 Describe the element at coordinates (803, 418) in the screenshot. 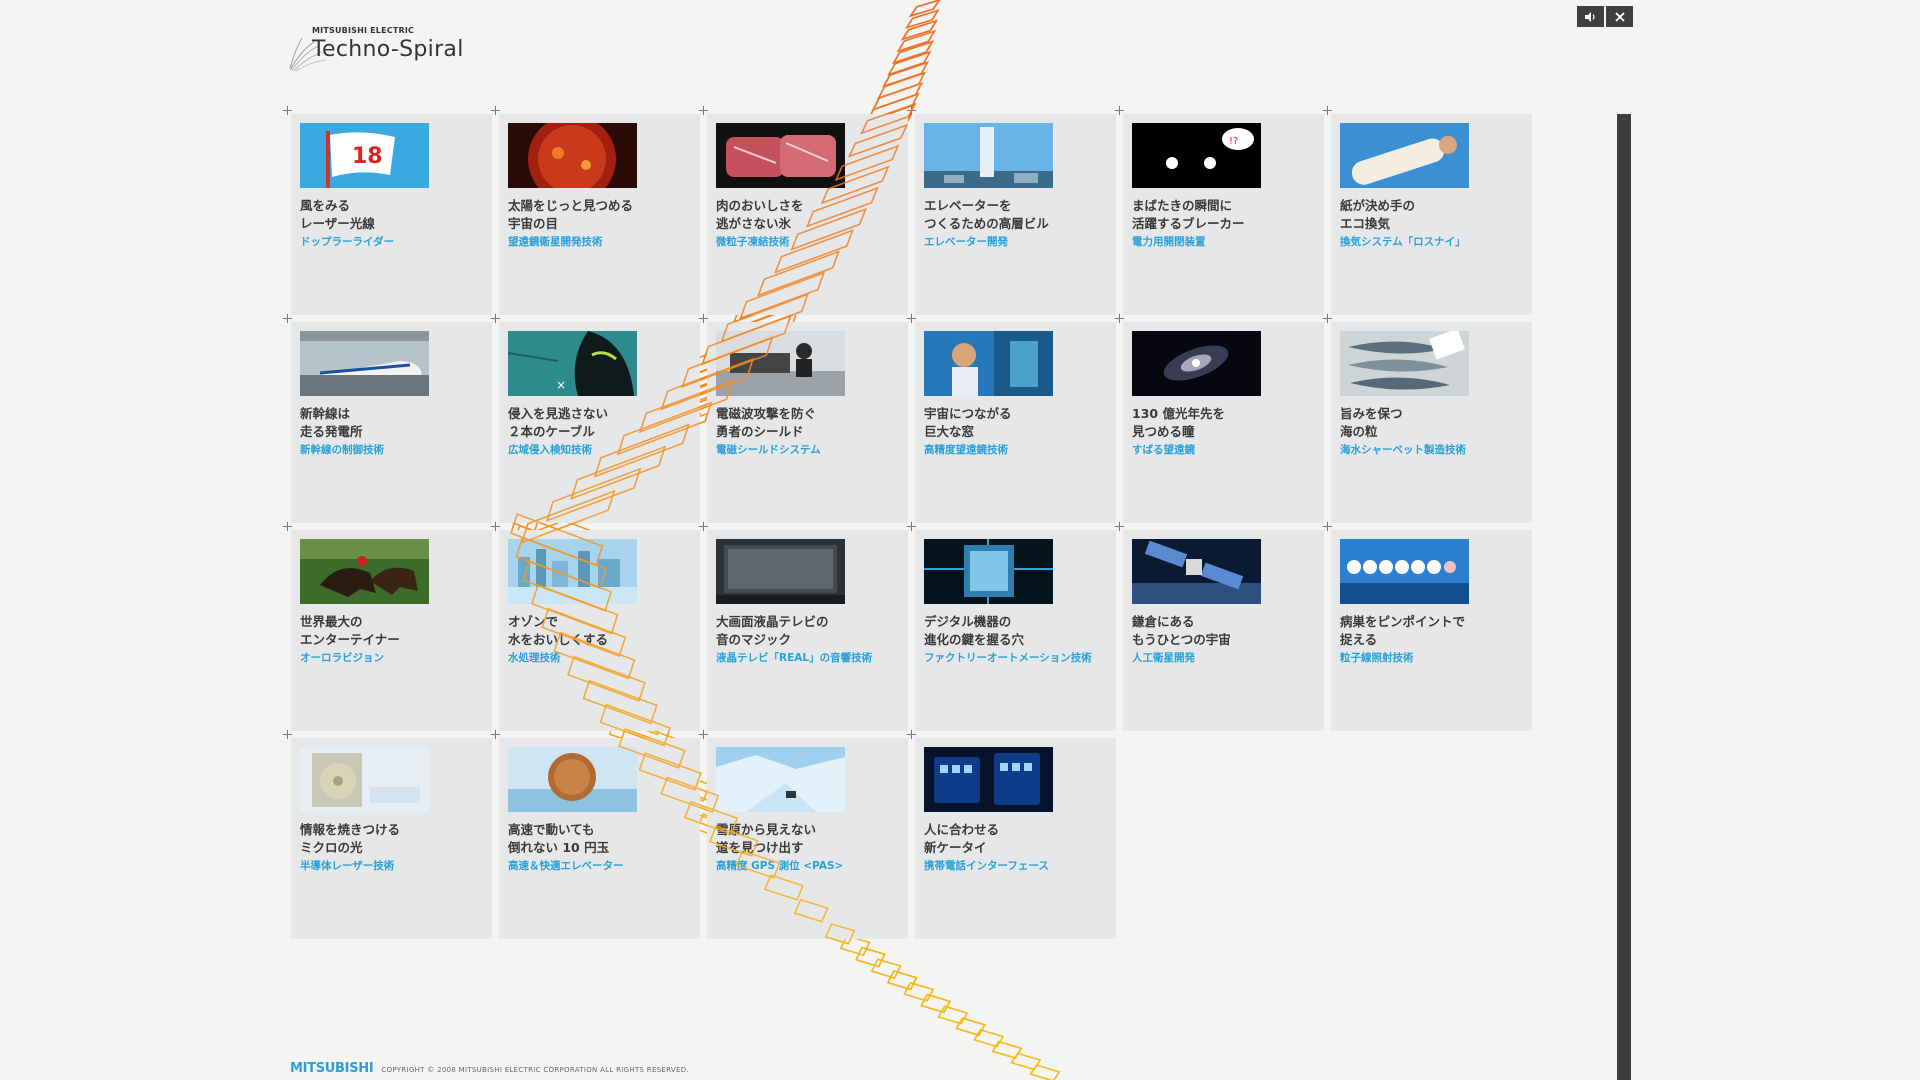

I see `tile: 電磁波攻撃を防ぐ 勇者のシールド 電磁シールドシステム` at that location.